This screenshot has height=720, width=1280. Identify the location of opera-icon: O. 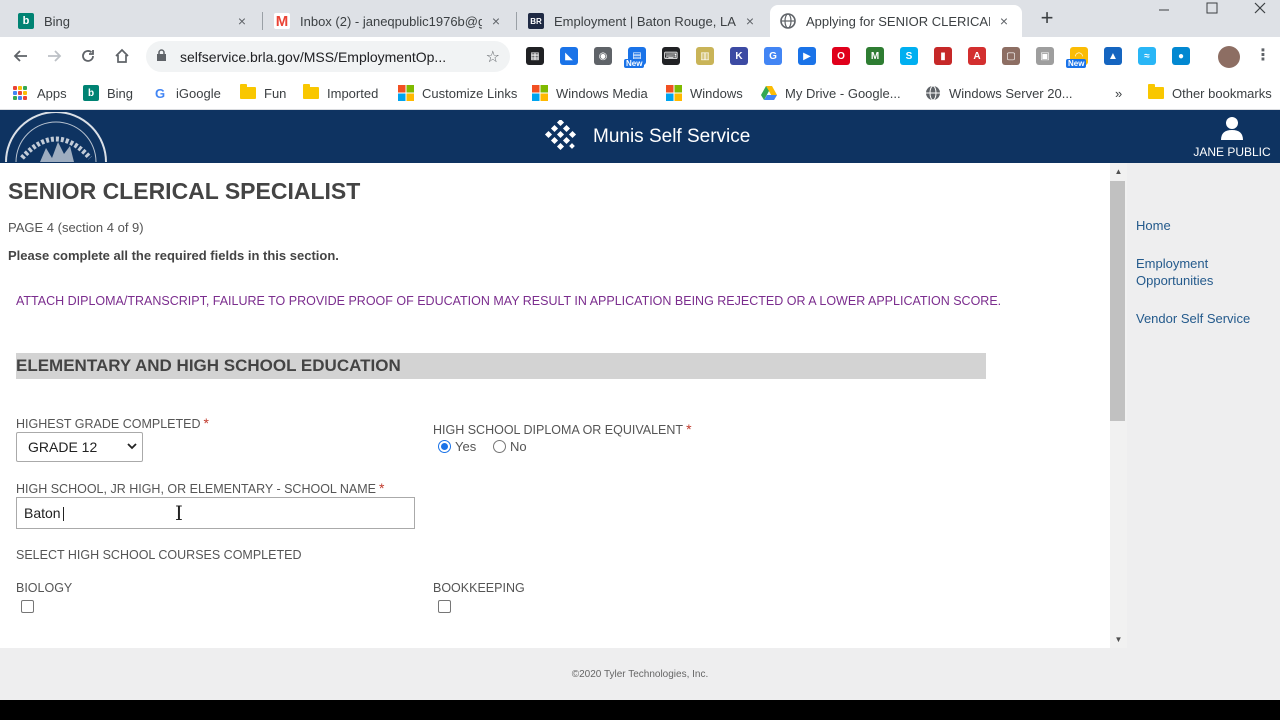
(841, 56).